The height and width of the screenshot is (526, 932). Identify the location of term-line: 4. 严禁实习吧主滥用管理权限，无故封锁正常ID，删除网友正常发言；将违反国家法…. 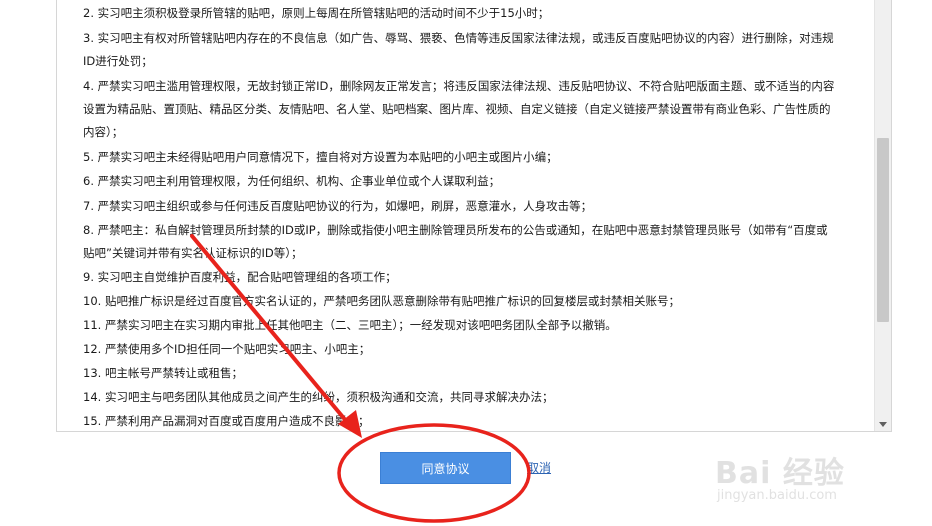
(459, 86).